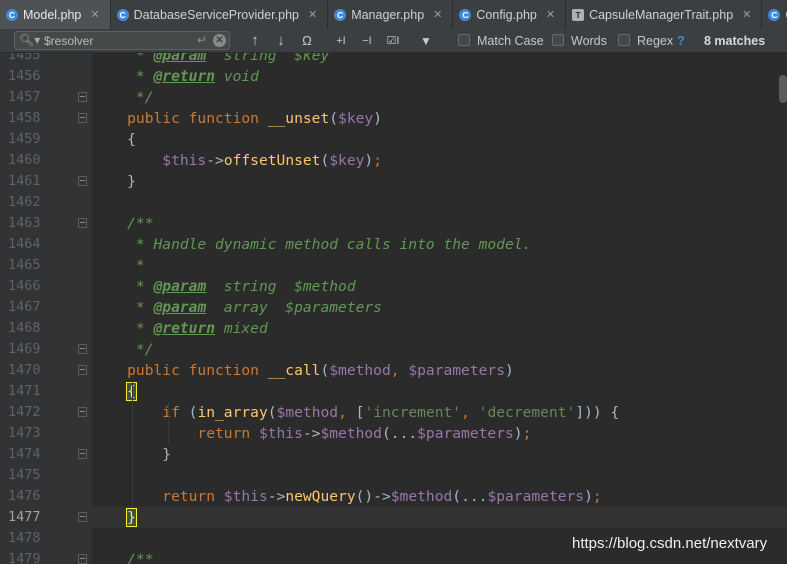  Describe the element at coordinates (393, 160) in the screenshot. I see `code-line: 1460 $this->offsetUnset($key);` at that location.